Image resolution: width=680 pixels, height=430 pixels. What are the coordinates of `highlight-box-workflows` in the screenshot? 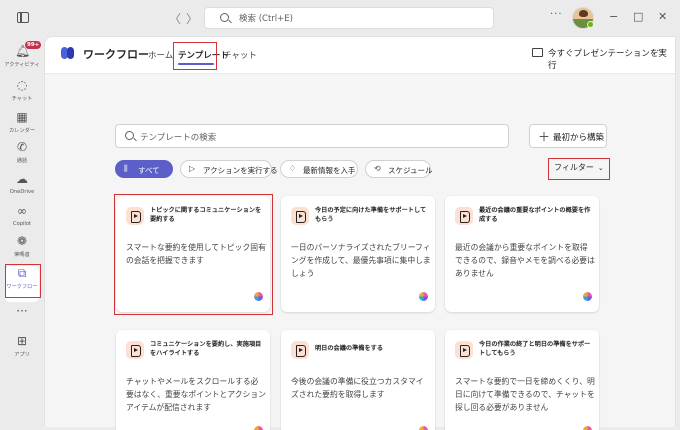 It's located at (23, 281).